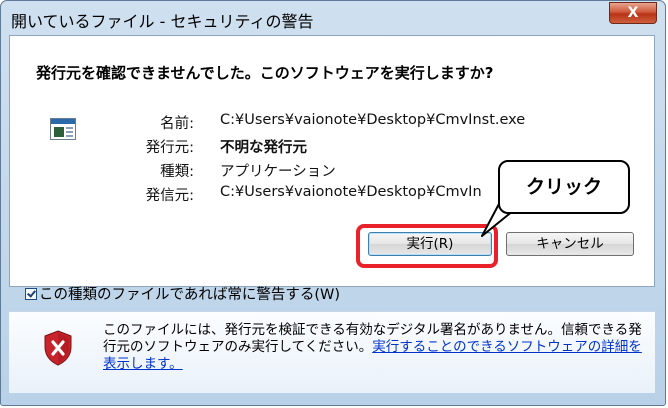 The image size is (668, 408). What do you see at coordinates (177, 124) in the screenshot?
I see `name-label: 名前:` at bounding box center [177, 124].